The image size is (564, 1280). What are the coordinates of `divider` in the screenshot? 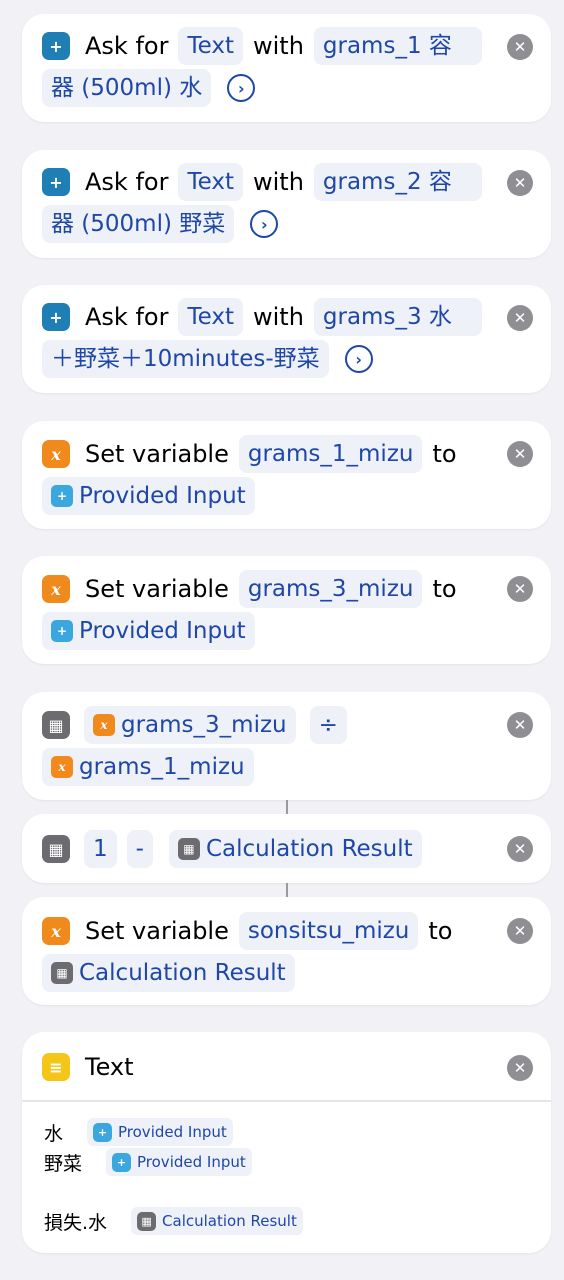 It's located at (286, 1101).